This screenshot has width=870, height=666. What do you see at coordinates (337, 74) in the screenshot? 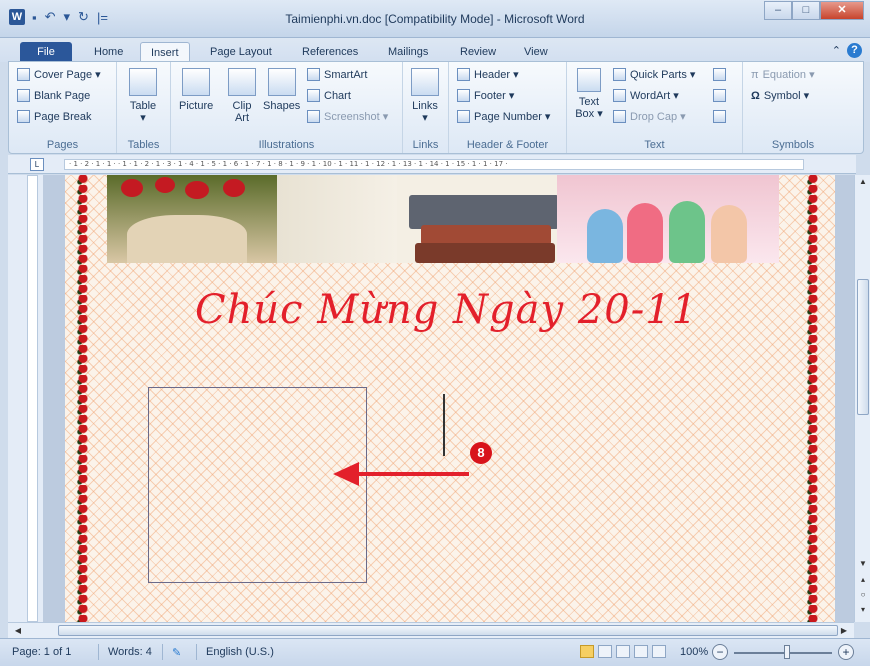
I see `smartart-button: SmartArt` at bounding box center [337, 74].